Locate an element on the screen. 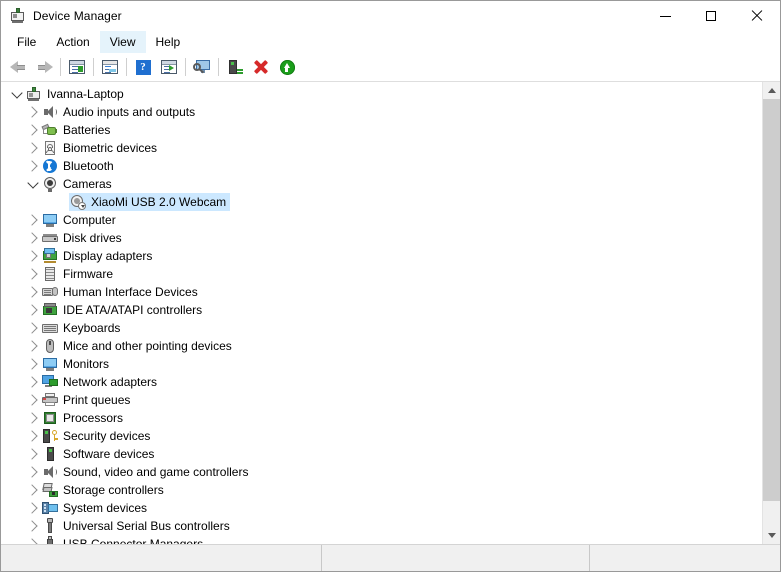  tree-row-content: Security devices is located at coordinates (97, 436).